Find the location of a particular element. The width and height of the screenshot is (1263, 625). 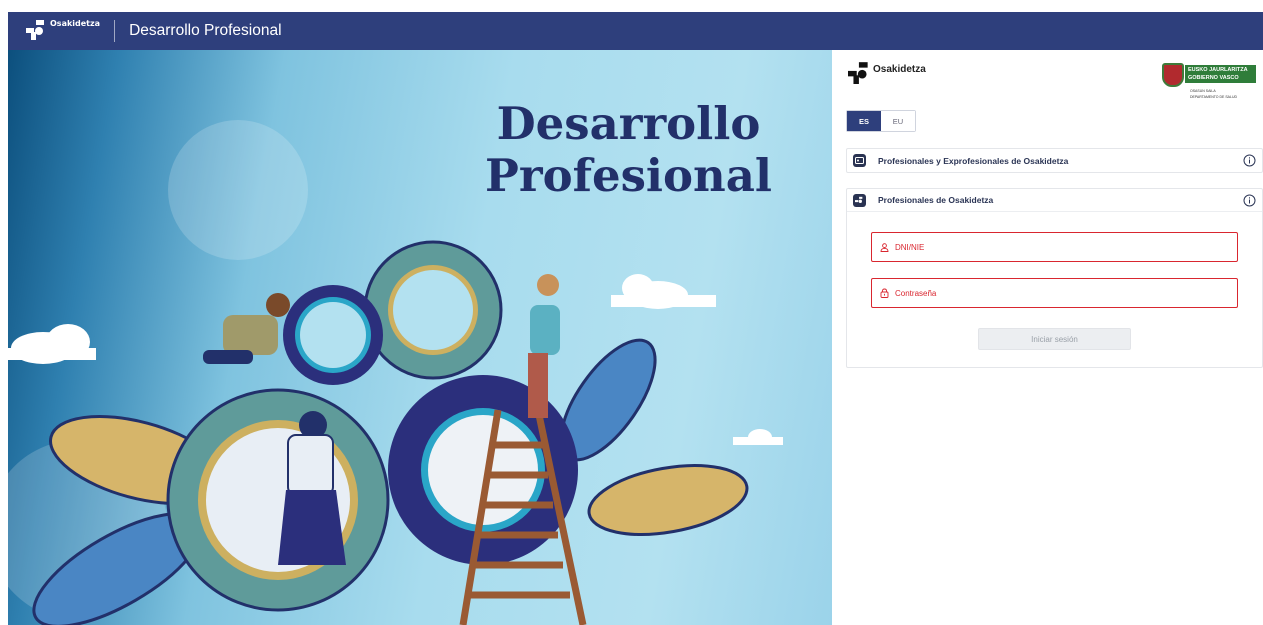

app-title: Desarrollo Profesional is located at coordinates (205, 30).